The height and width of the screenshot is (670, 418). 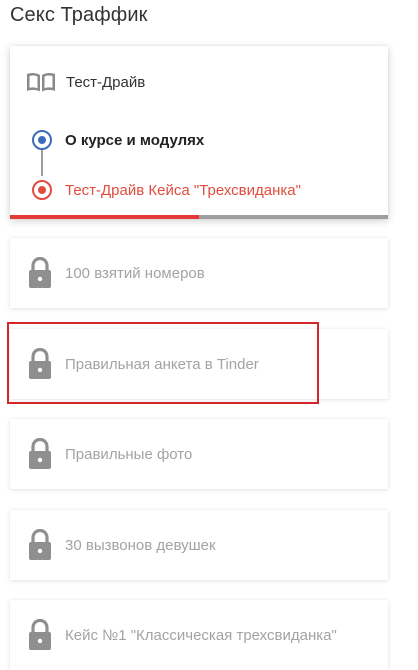 I want to click on step-item-about: О курсе и модулях, so click(x=117, y=140).